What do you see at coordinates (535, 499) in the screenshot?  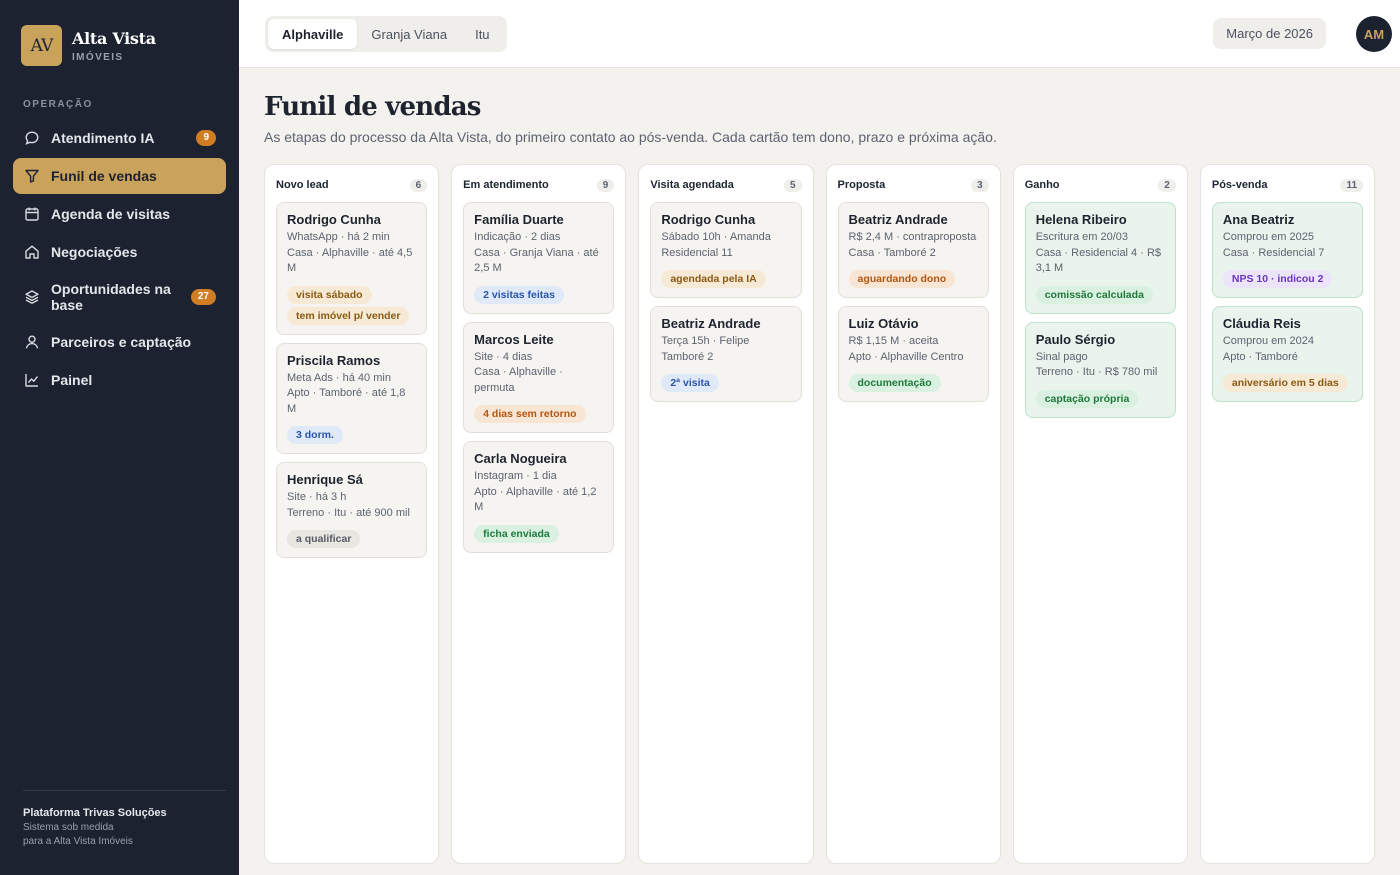 I see `card-detail: Apto · Alphaville · até 1,2 M` at bounding box center [535, 499].